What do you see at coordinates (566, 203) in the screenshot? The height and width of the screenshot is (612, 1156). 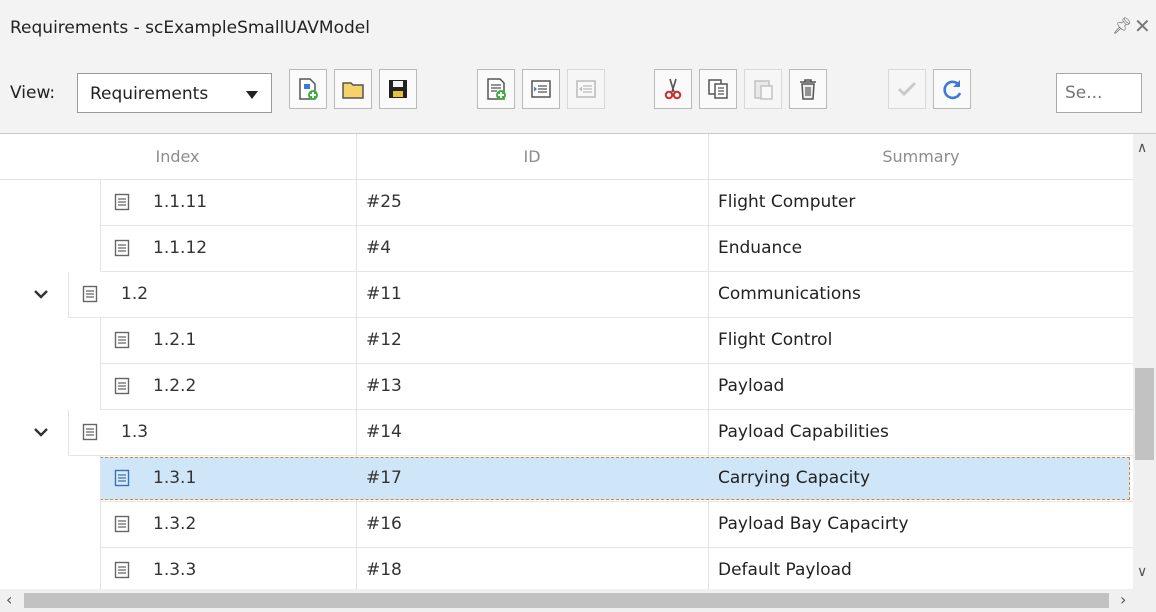 I see `table-row: 1.1.11 #25 Flight Computer` at bounding box center [566, 203].